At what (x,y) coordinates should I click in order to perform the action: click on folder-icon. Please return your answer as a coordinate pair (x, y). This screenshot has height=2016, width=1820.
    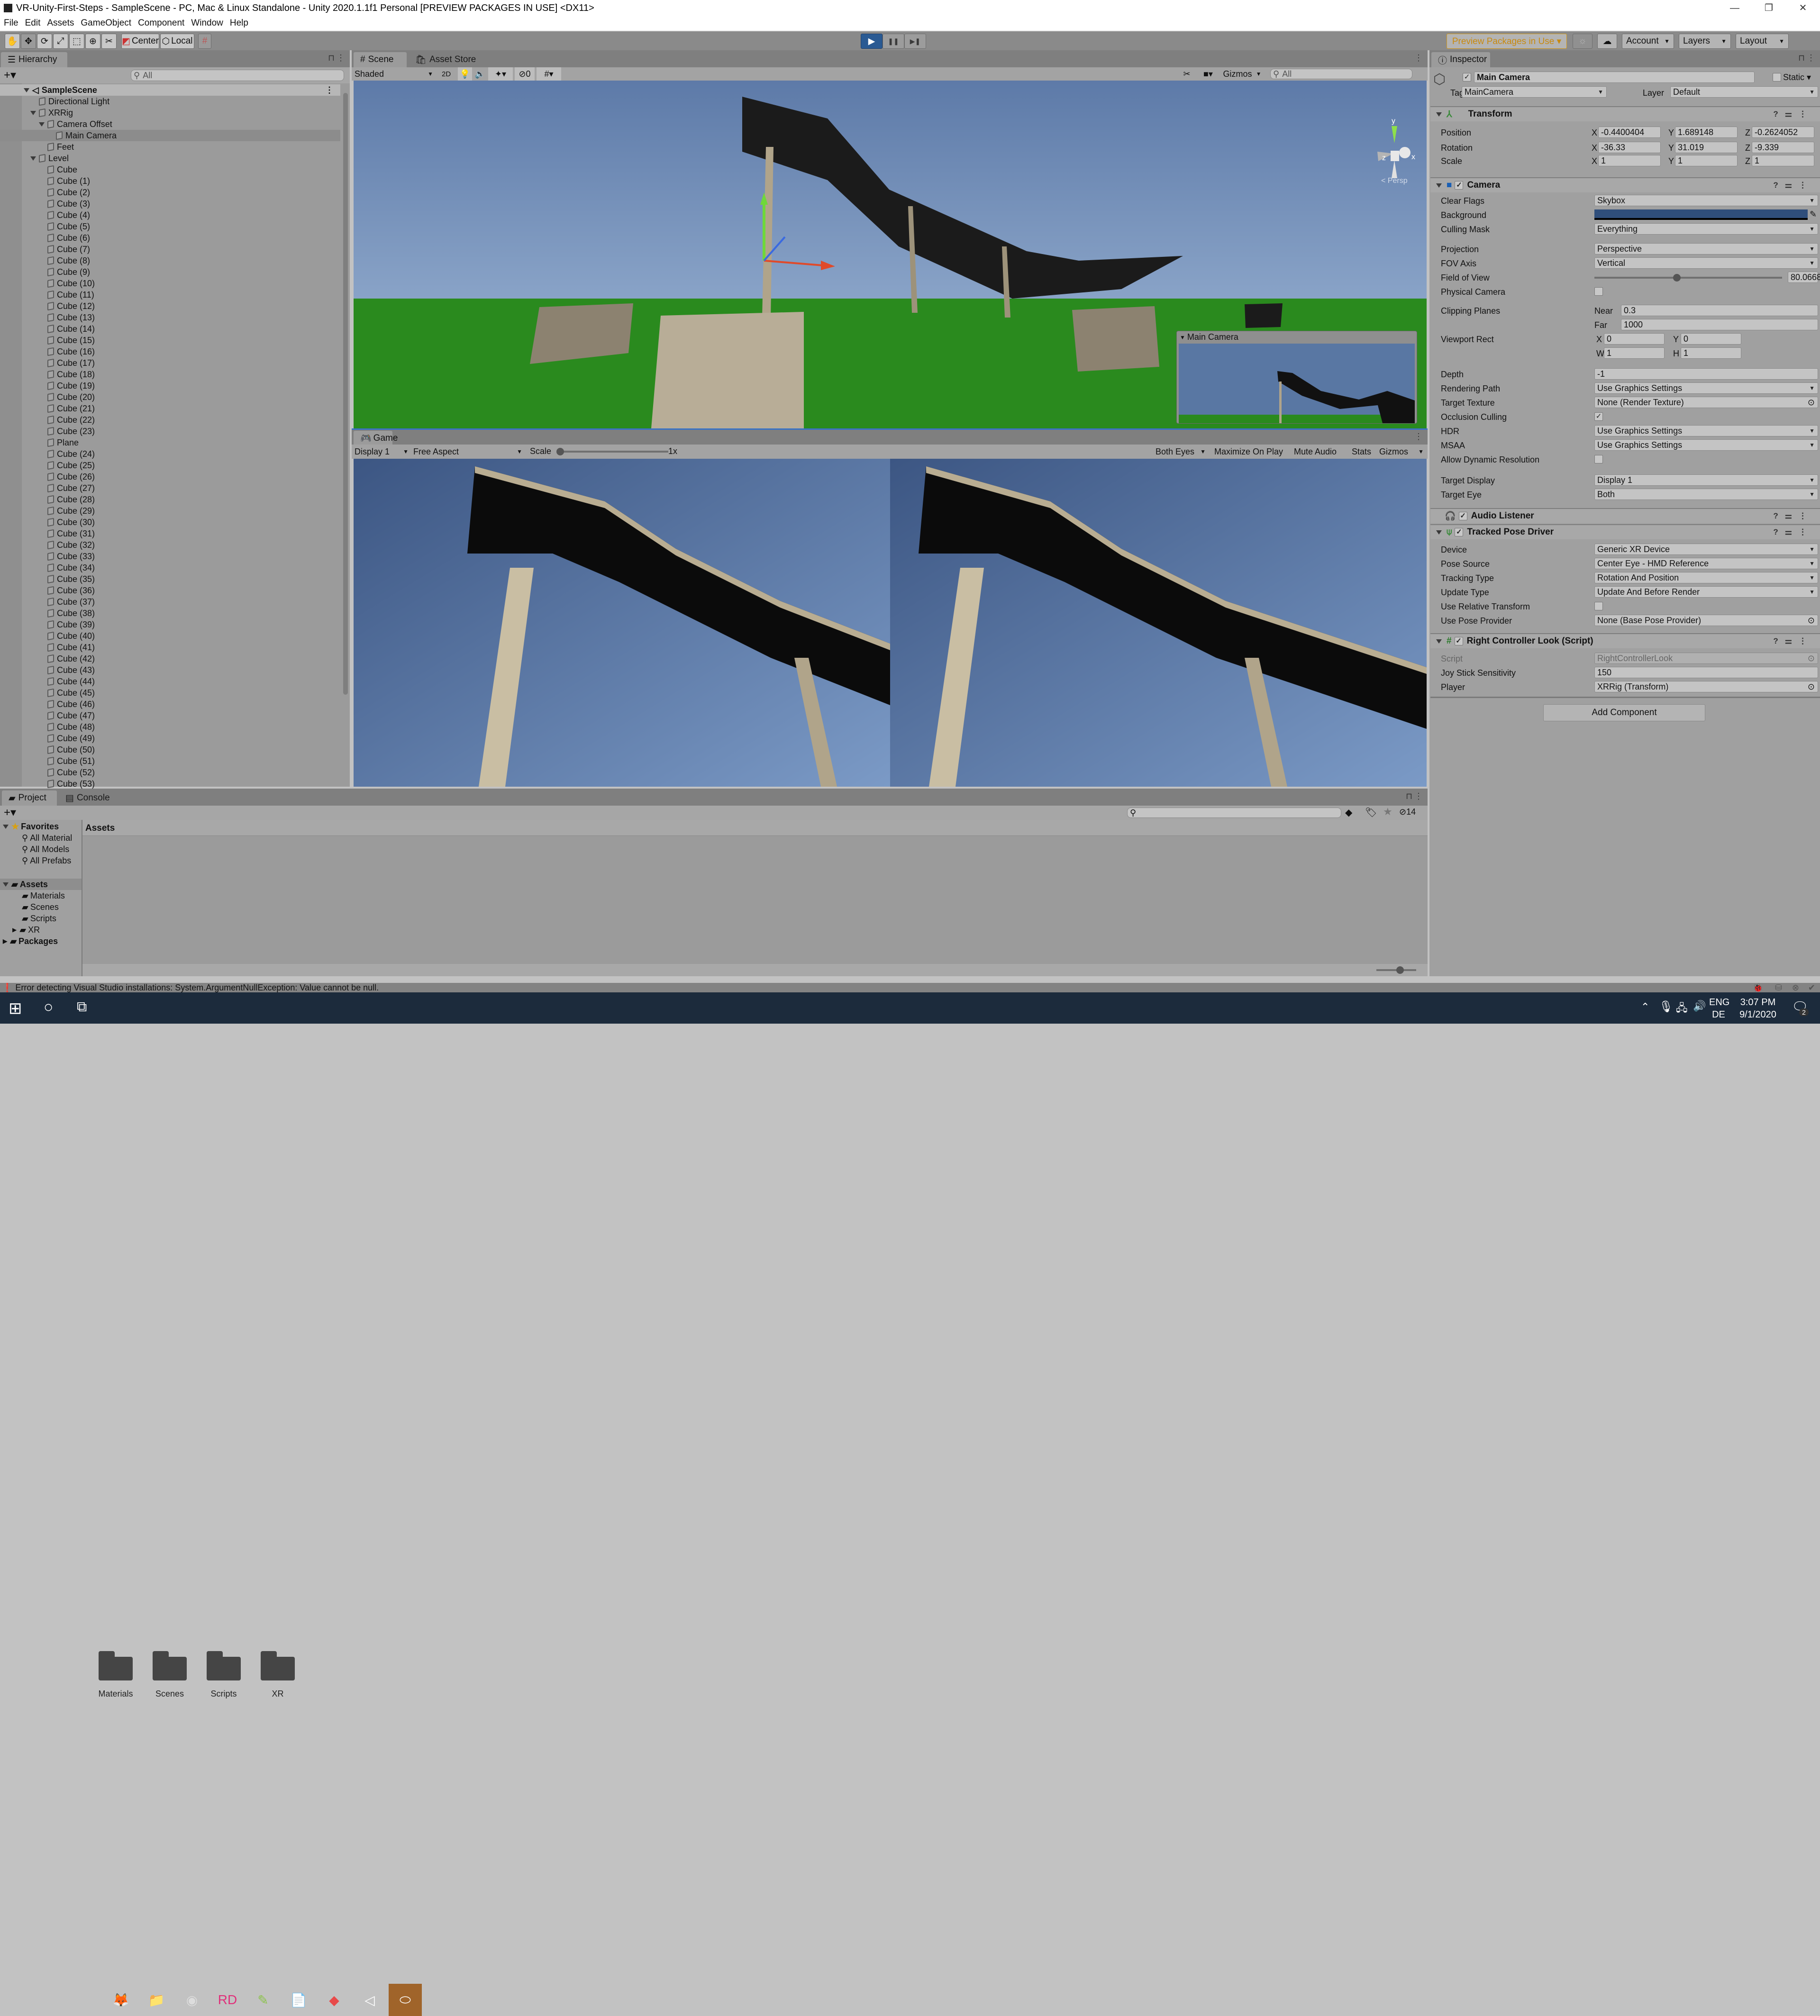
    Looking at the image, I should click on (116, 1665).